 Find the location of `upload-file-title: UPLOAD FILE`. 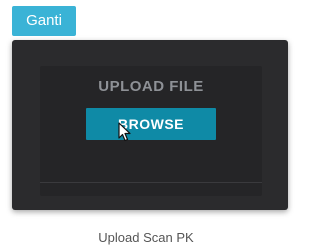

upload-file-title: UPLOAD FILE is located at coordinates (151, 86).